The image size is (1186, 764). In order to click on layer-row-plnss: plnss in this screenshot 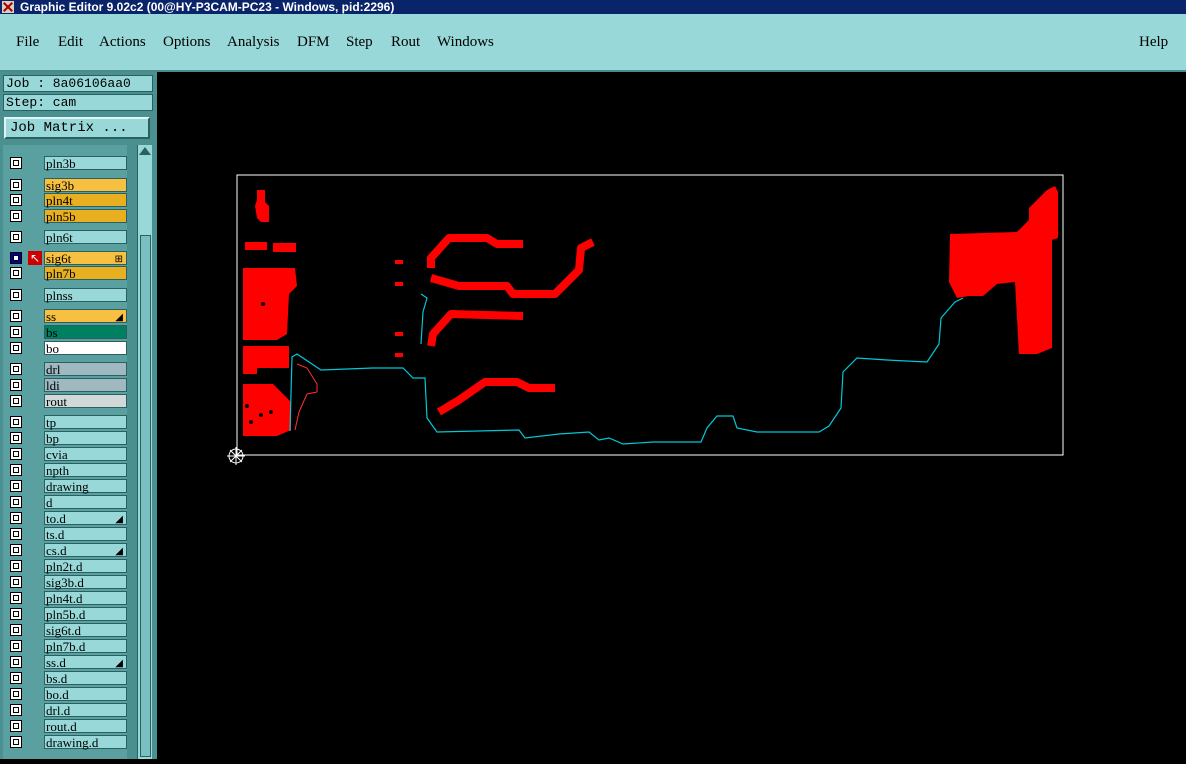, I will do `click(67, 295)`.